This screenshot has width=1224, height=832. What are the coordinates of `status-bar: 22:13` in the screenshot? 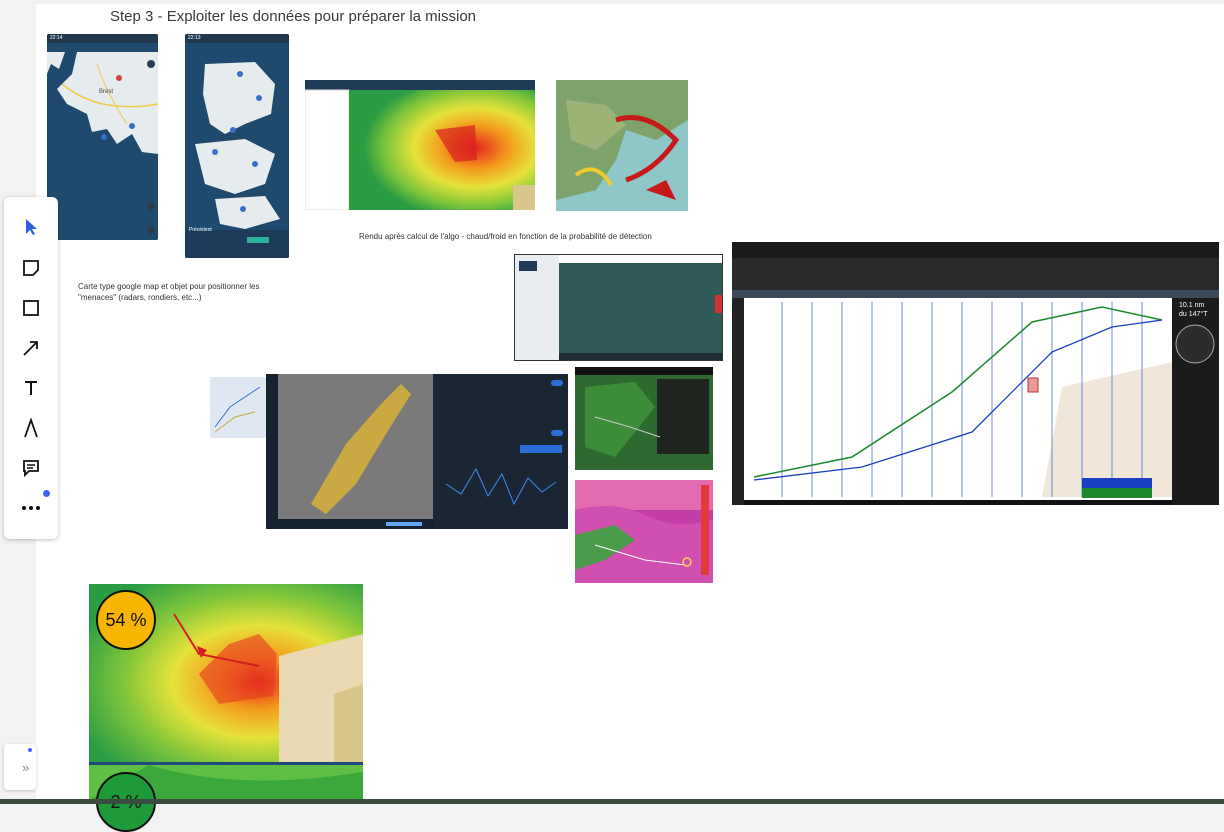 It's located at (237, 38).